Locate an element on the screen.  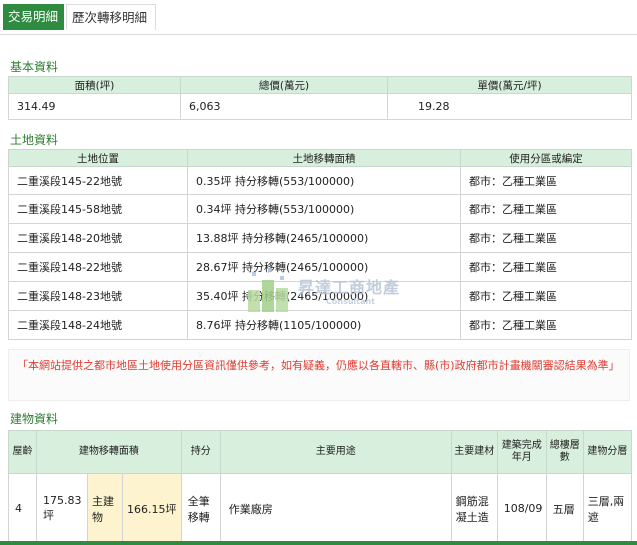
building-header-age: 屋齡 is located at coordinates (22, 452).